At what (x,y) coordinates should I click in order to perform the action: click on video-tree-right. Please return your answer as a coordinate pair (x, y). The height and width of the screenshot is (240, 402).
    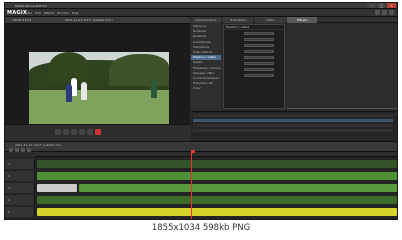
    Looking at the image, I should click on (139, 70).